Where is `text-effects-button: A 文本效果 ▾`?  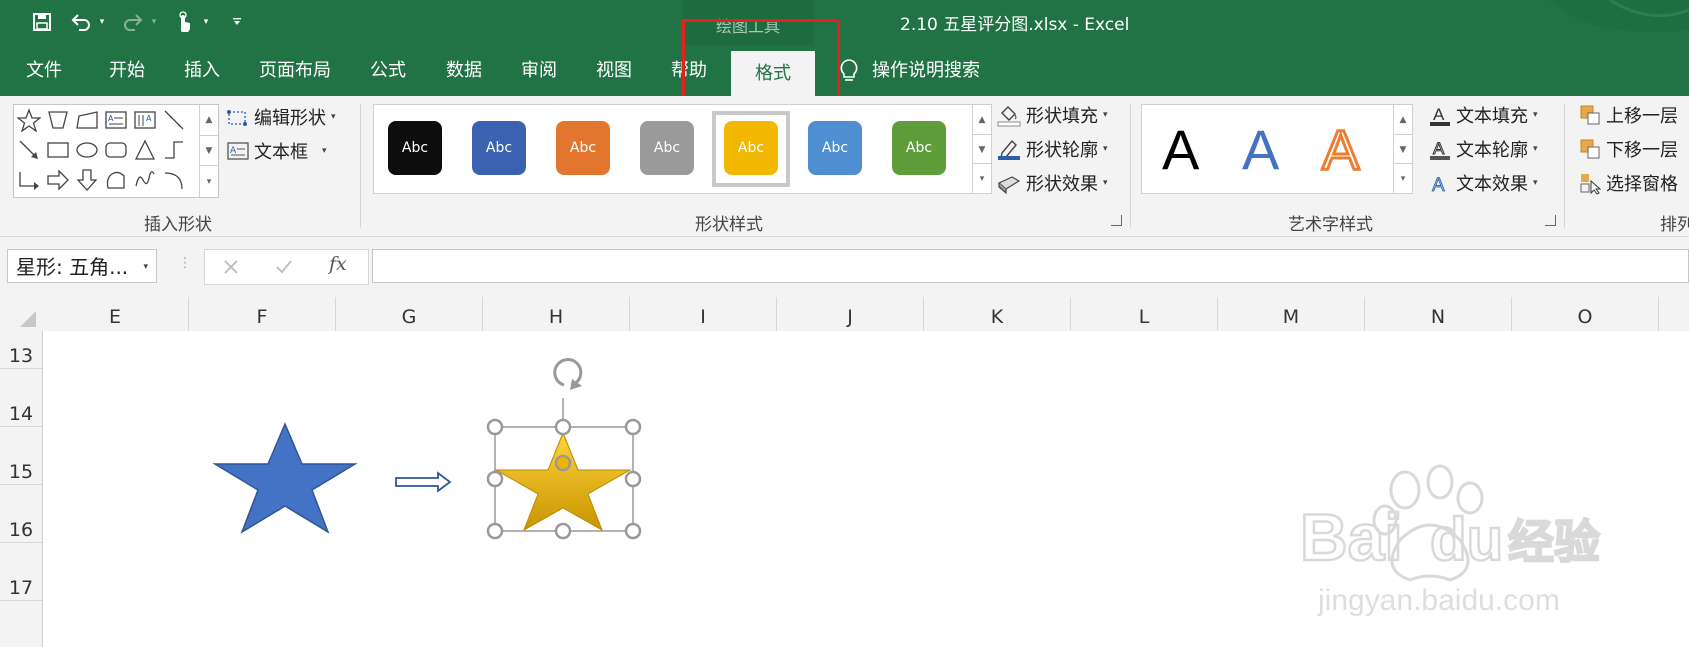 text-effects-button: A 文本效果 ▾ is located at coordinates (1483, 183).